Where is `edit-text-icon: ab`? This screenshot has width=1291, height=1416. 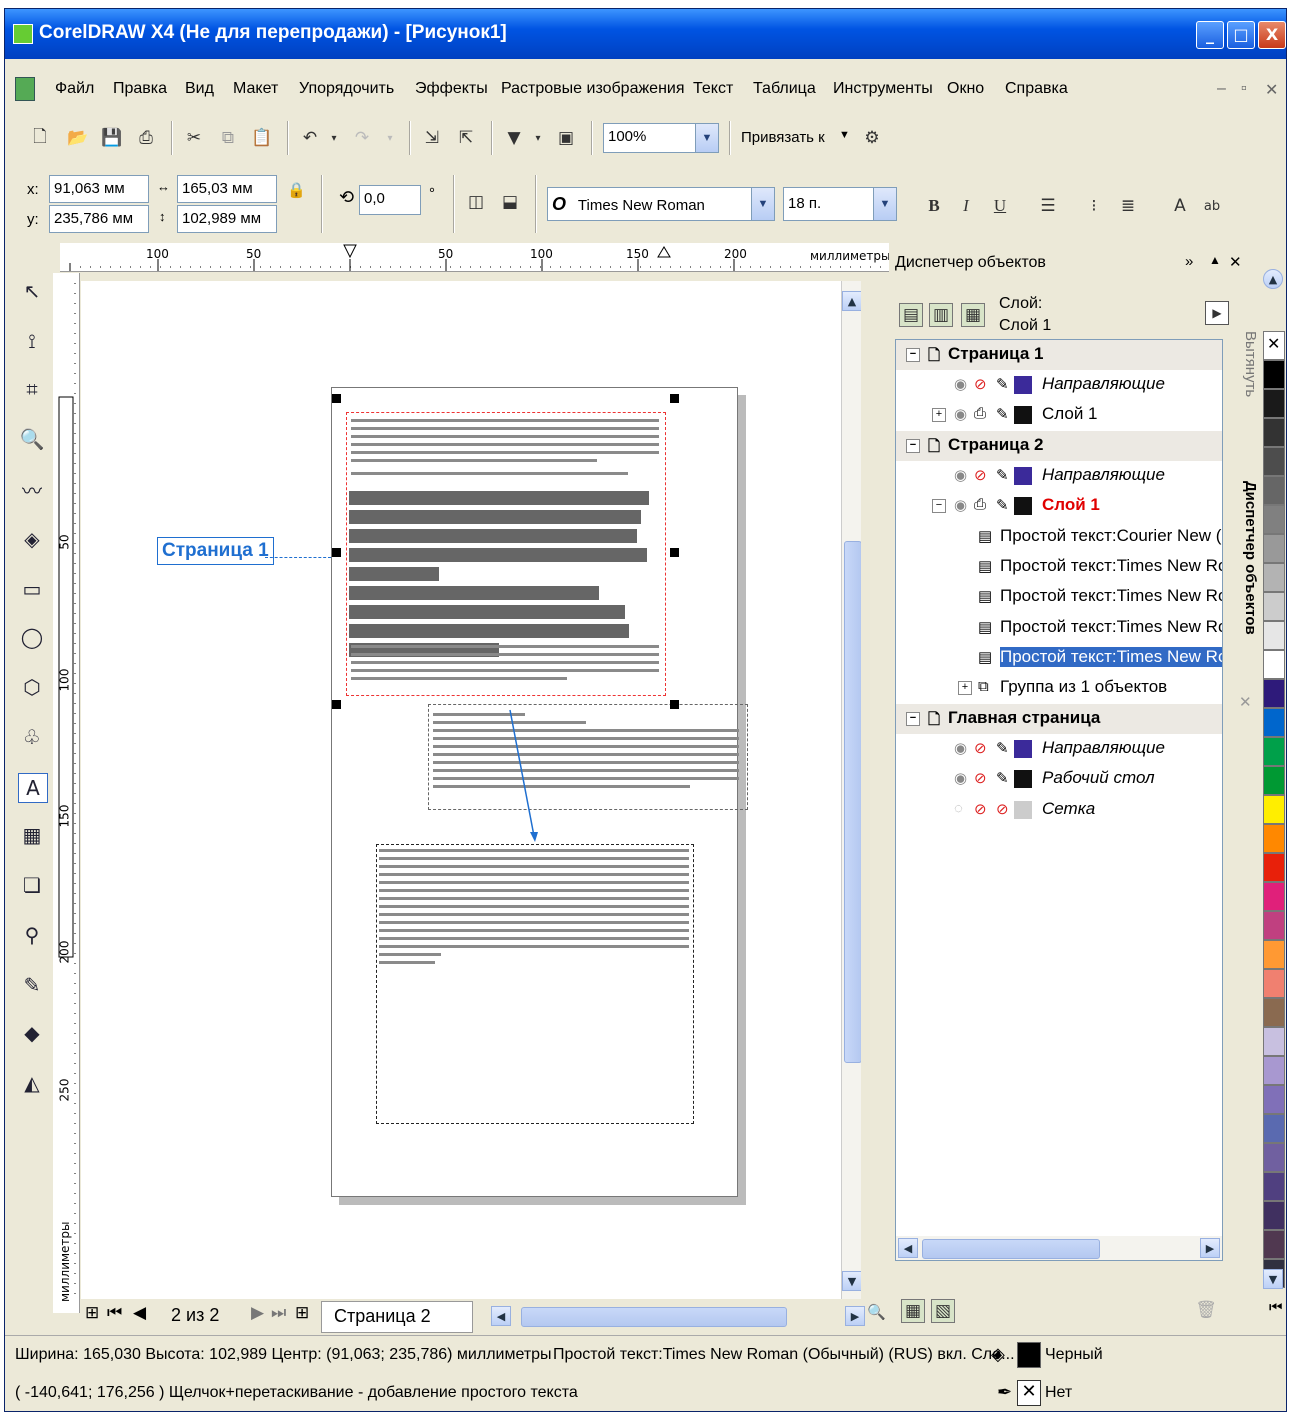
edit-text-icon: ab is located at coordinates (1212, 206).